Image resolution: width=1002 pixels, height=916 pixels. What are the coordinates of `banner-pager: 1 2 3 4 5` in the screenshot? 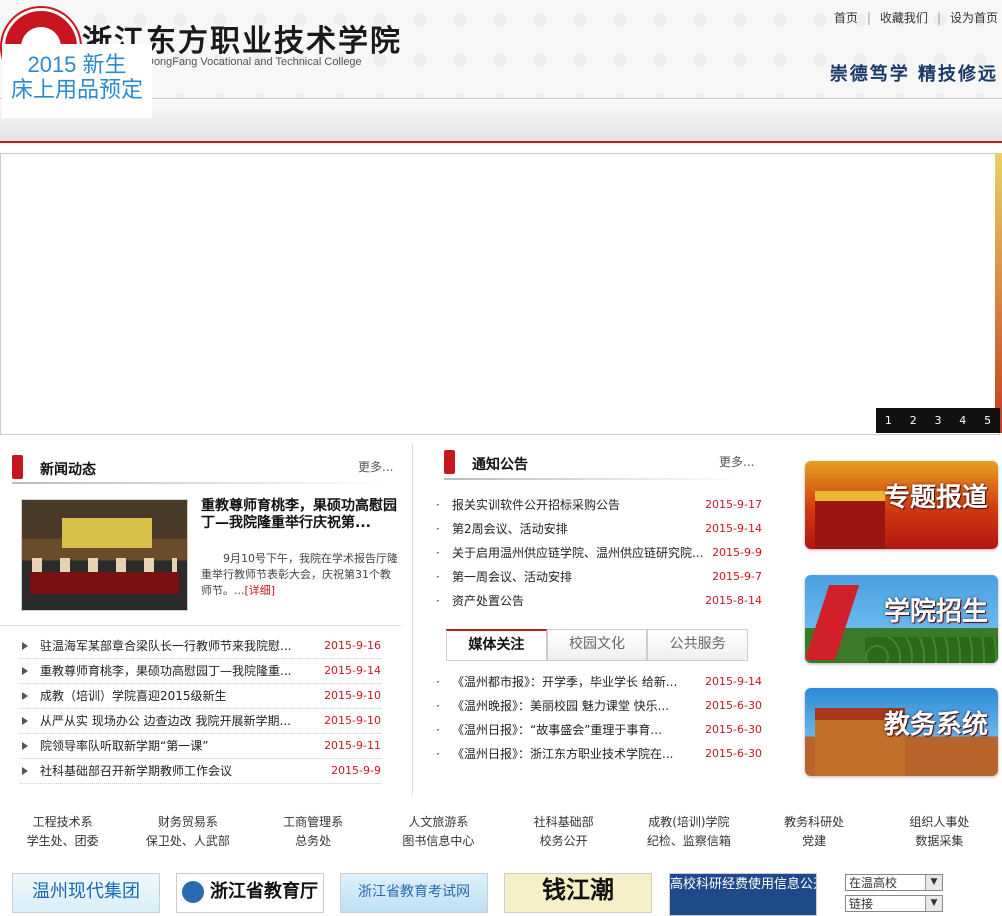 It's located at (938, 420).